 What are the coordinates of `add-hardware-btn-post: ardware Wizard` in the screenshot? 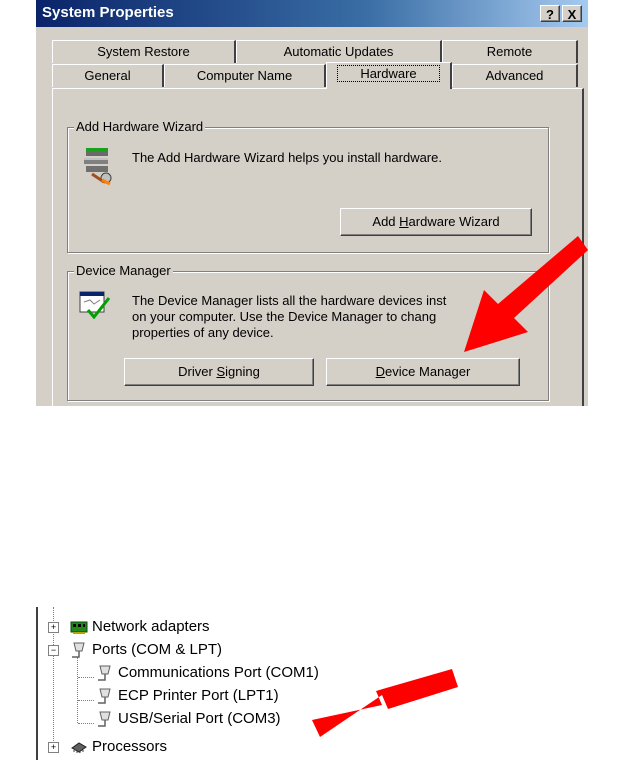 It's located at (454, 221).